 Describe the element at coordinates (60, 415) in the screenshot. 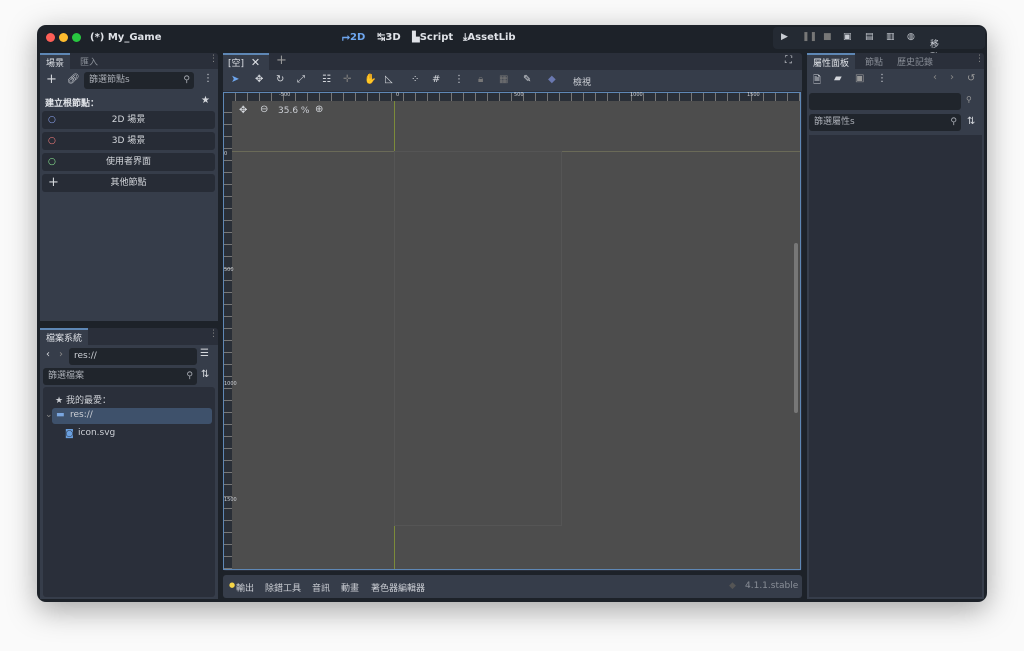

I see `folder-icon: ▬` at that location.